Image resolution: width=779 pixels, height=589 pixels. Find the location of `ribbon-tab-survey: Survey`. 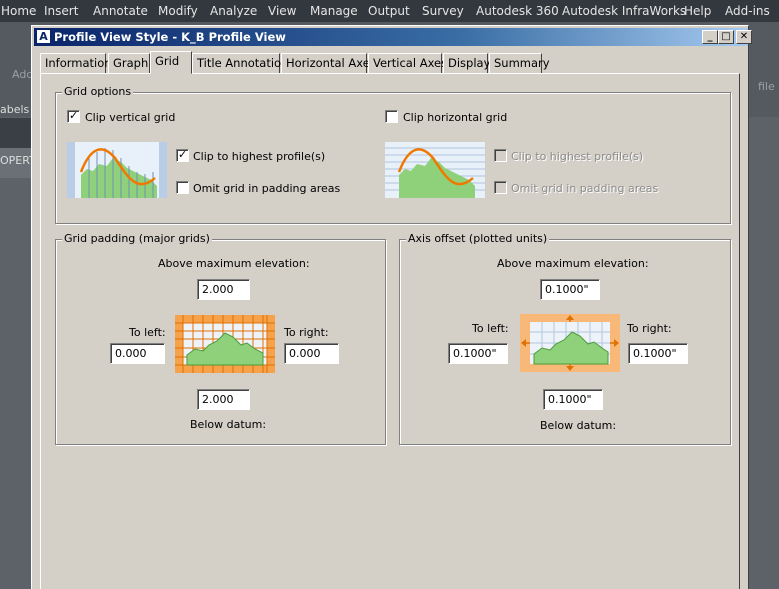

ribbon-tab-survey: Survey is located at coordinates (443, 11).